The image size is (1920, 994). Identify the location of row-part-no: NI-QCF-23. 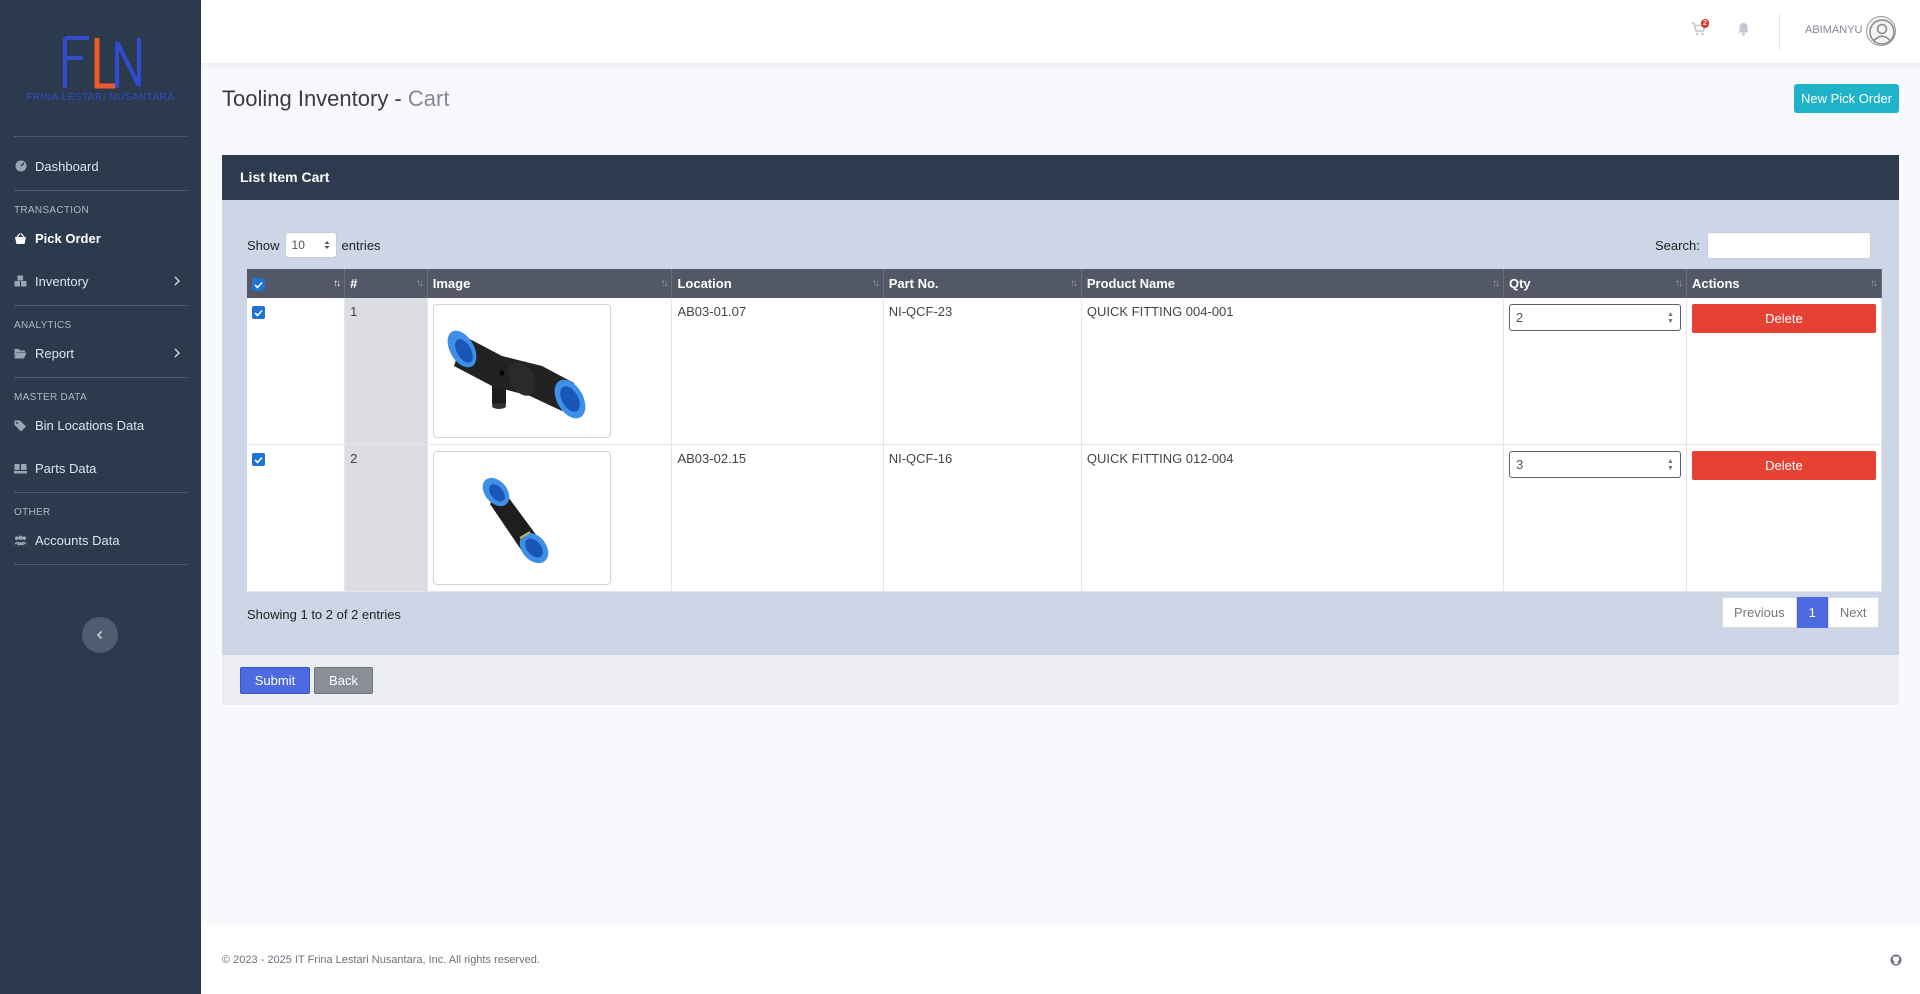
(982, 371).